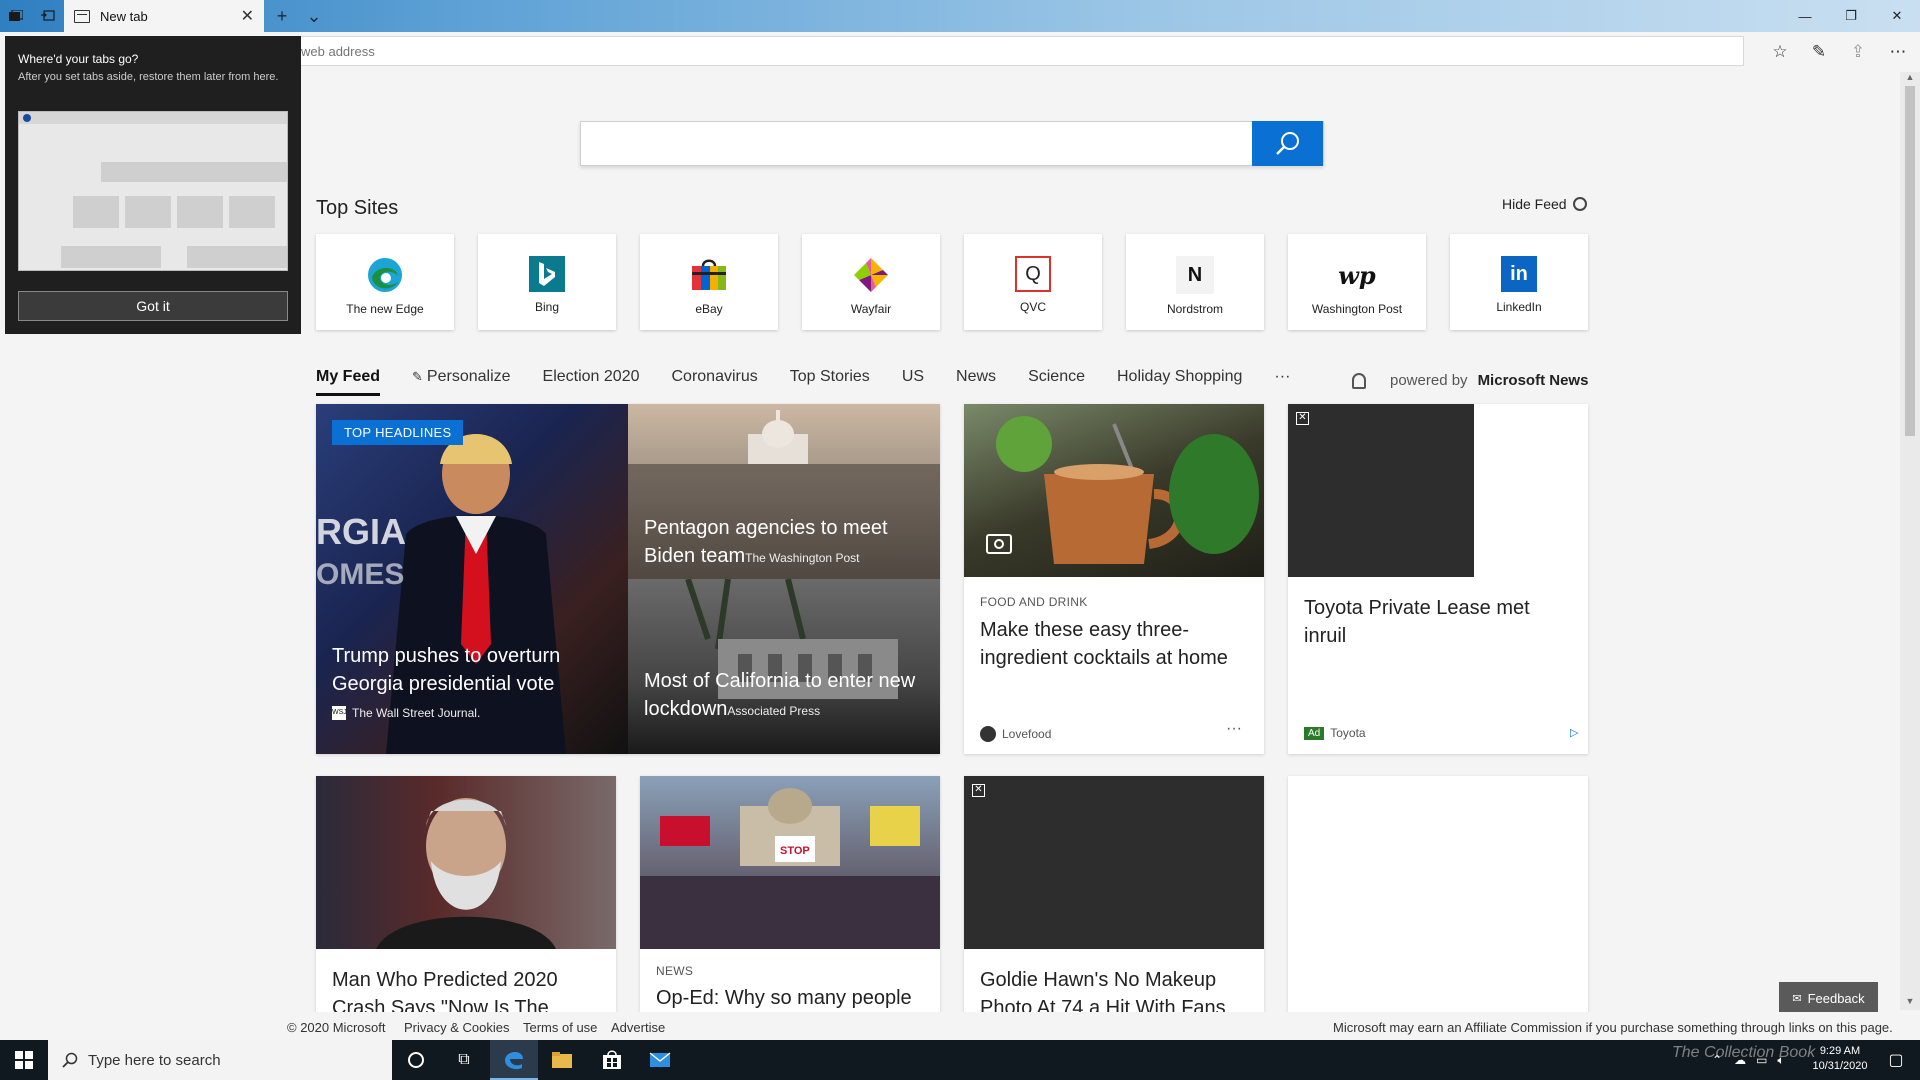  What do you see at coordinates (1470, 380) in the screenshot?
I see `powered-by: powered by Microsoft News` at bounding box center [1470, 380].